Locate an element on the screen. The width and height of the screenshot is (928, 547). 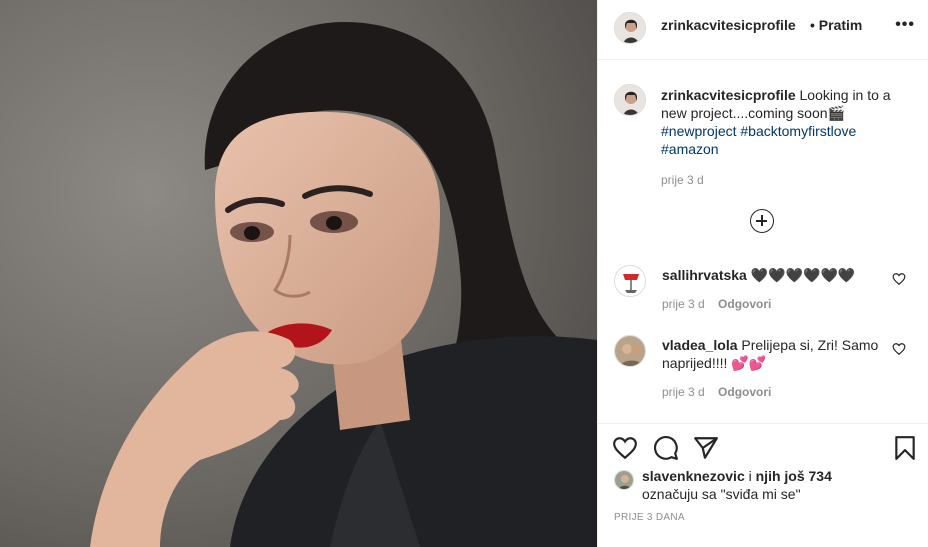
liker-avatar-icon is located at coordinates (624, 480).